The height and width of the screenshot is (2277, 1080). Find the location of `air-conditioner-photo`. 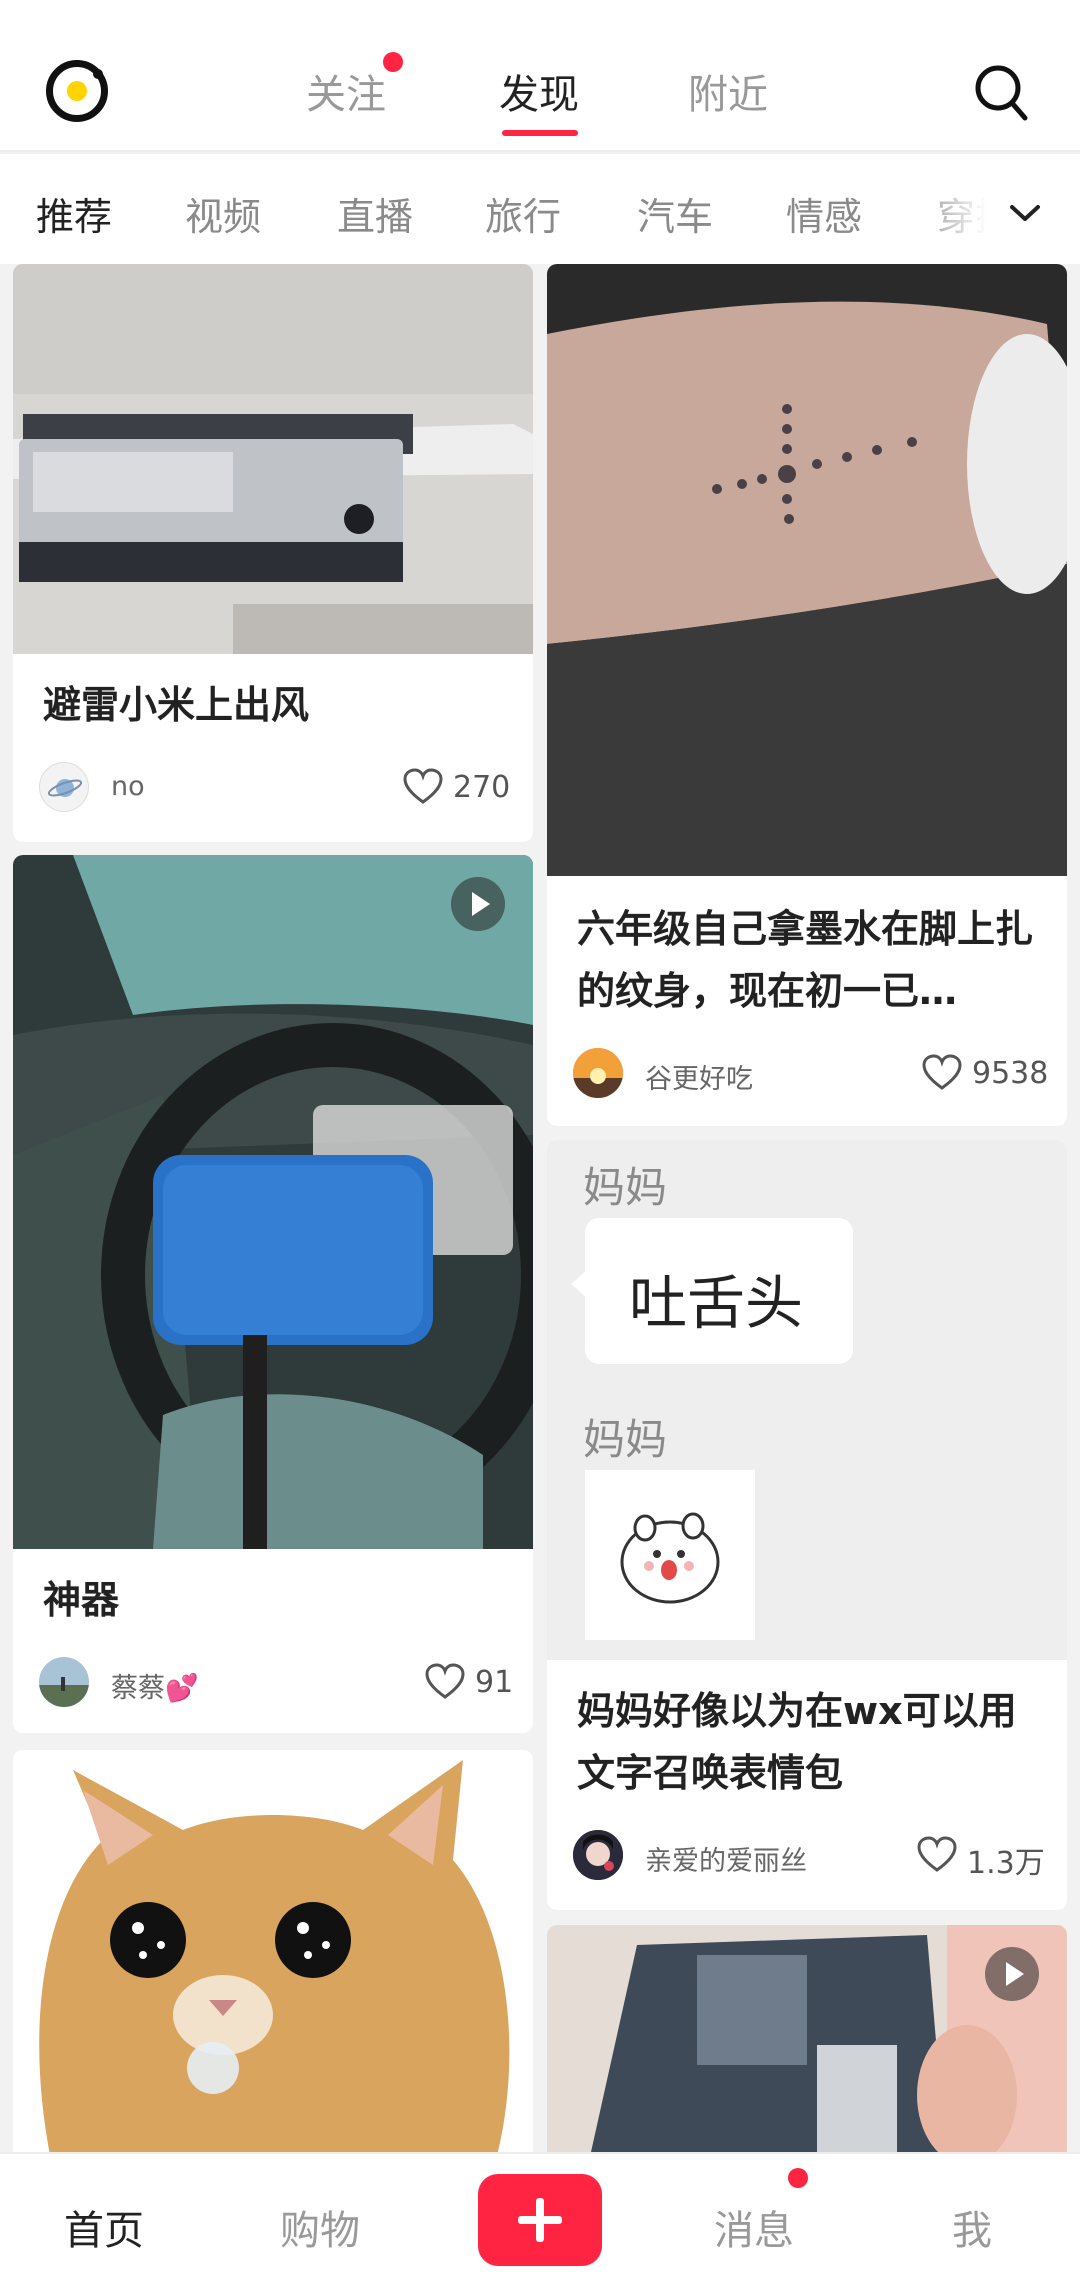

air-conditioner-photo is located at coordinates (273, 459).